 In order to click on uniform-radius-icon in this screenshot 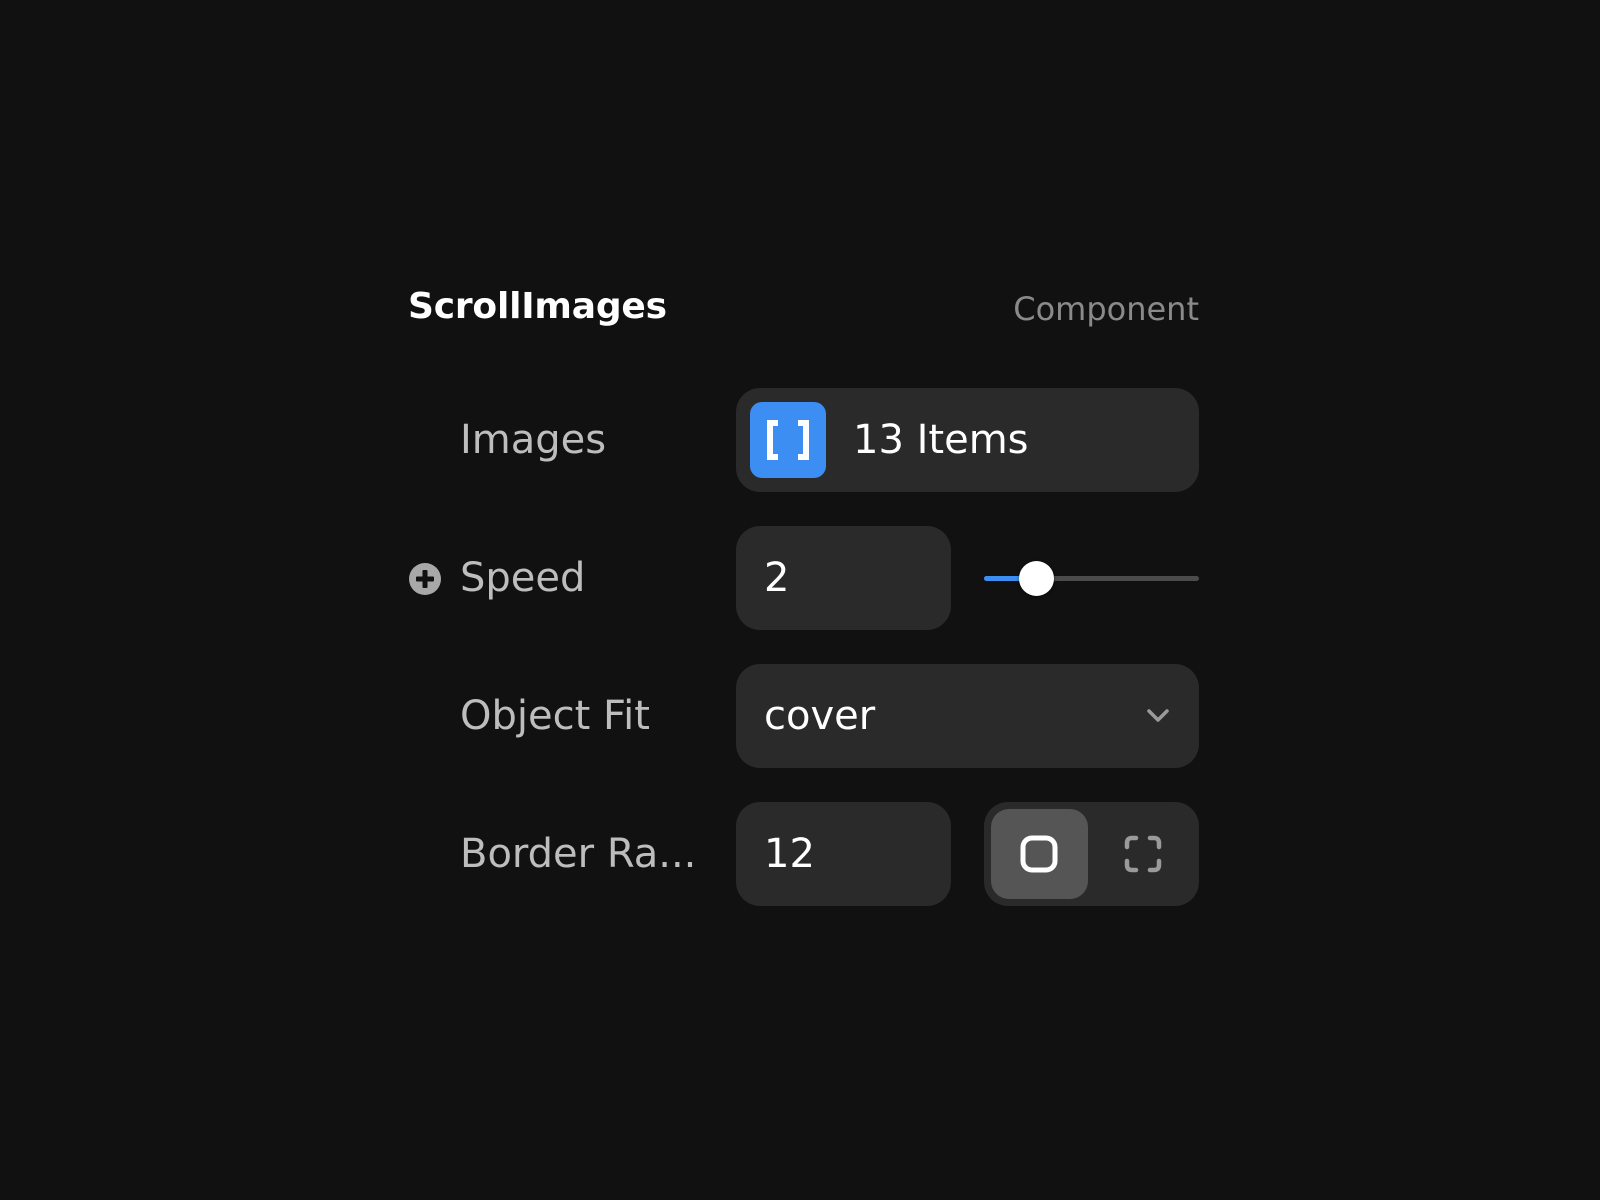, I will do `click(1039, 854)`.